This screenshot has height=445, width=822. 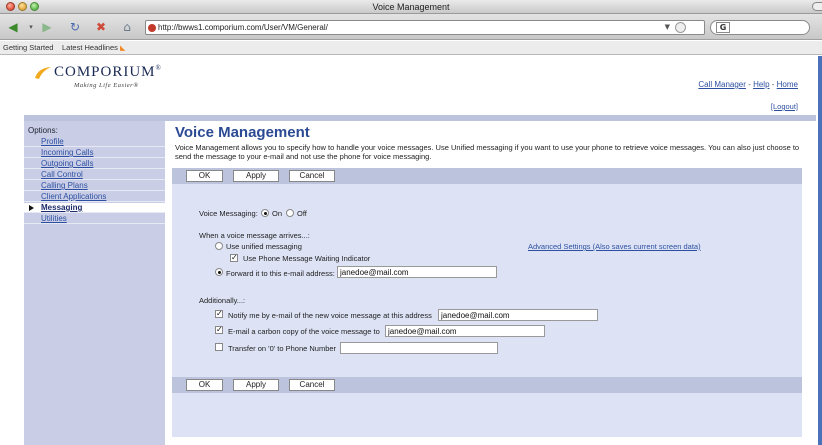 What do you see at coordinates (127, 27) in the screenshot?
I see `home-icon: ⌂` at bounding box center [127, 27].